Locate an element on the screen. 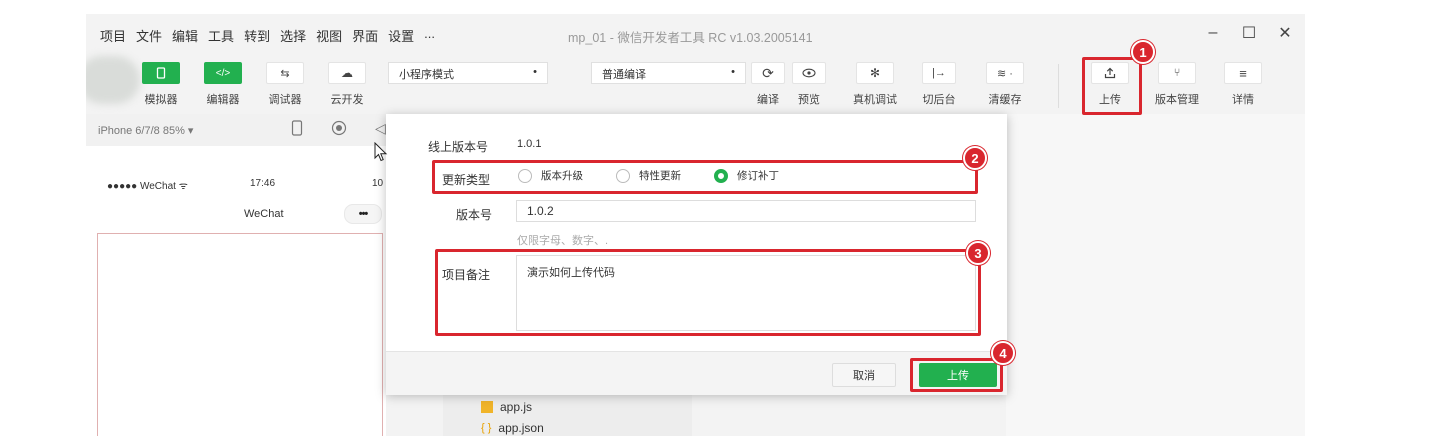 This screenshot has width=1433, height=436. step-marker: 2 is located at coordinates (975, 158).